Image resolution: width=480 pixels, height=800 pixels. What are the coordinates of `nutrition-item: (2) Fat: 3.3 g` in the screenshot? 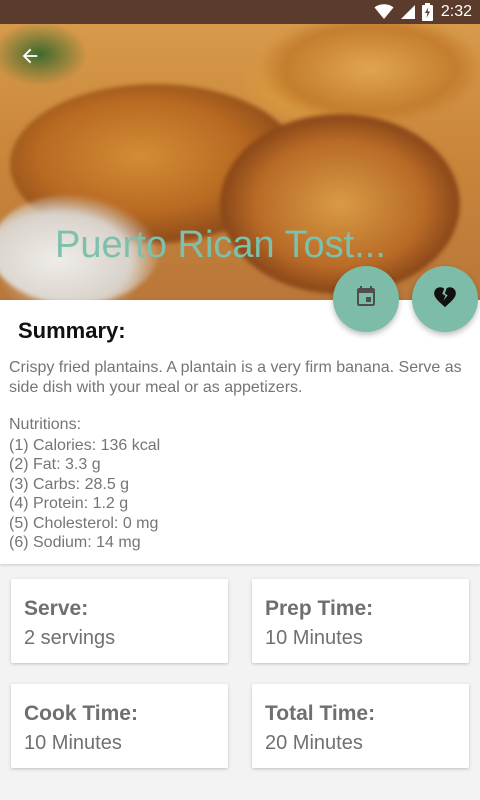 It's located at (55, 464).